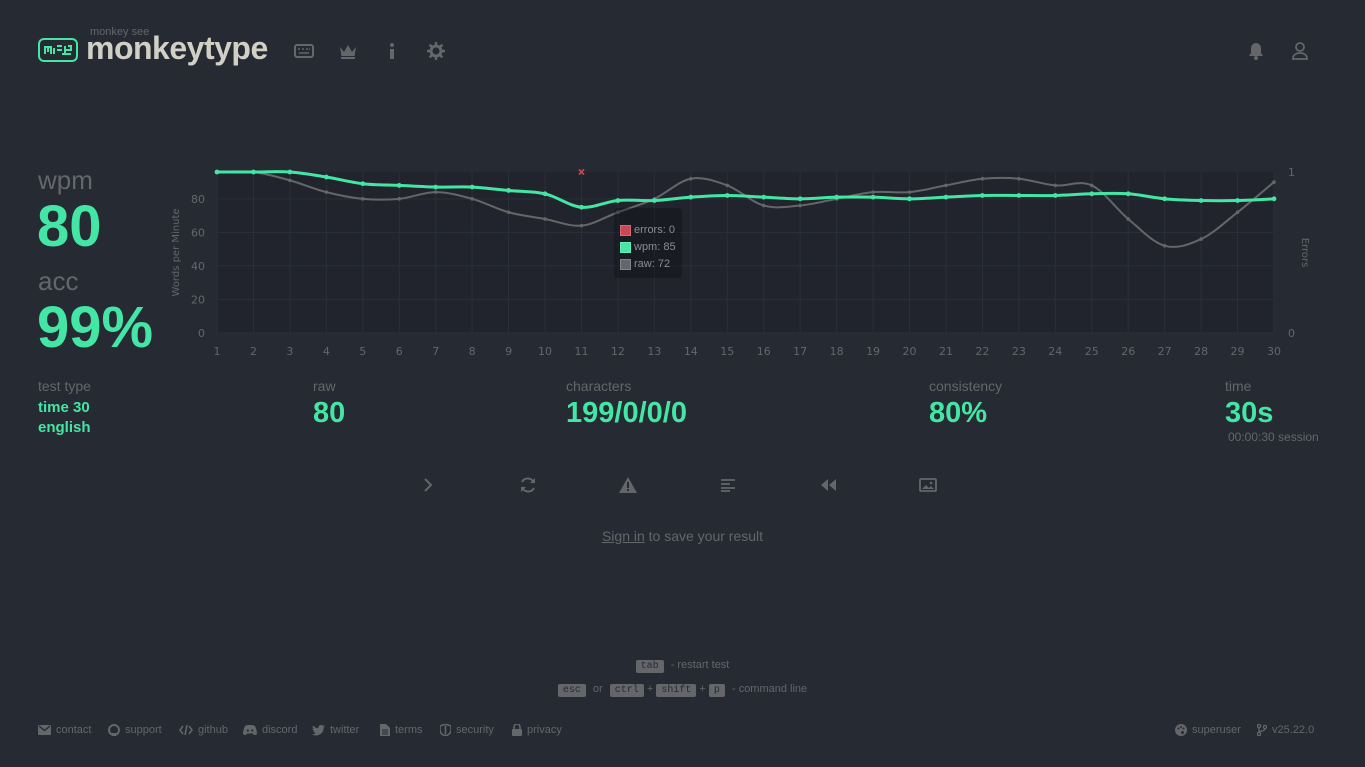 The width and height of the screenshot is (1365, 767). Describe the element at coordinates (623, 536) in the screenshot. I see `signin-link: Sign in` at that location.